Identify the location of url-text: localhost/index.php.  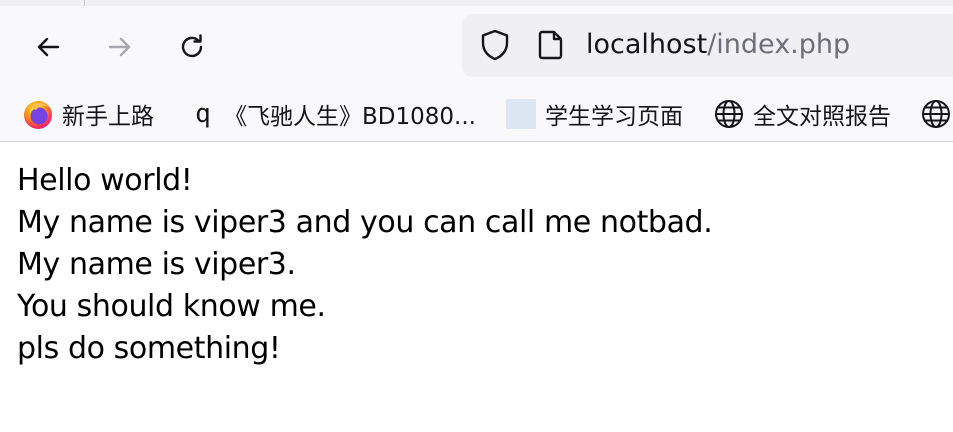
(718, 45).